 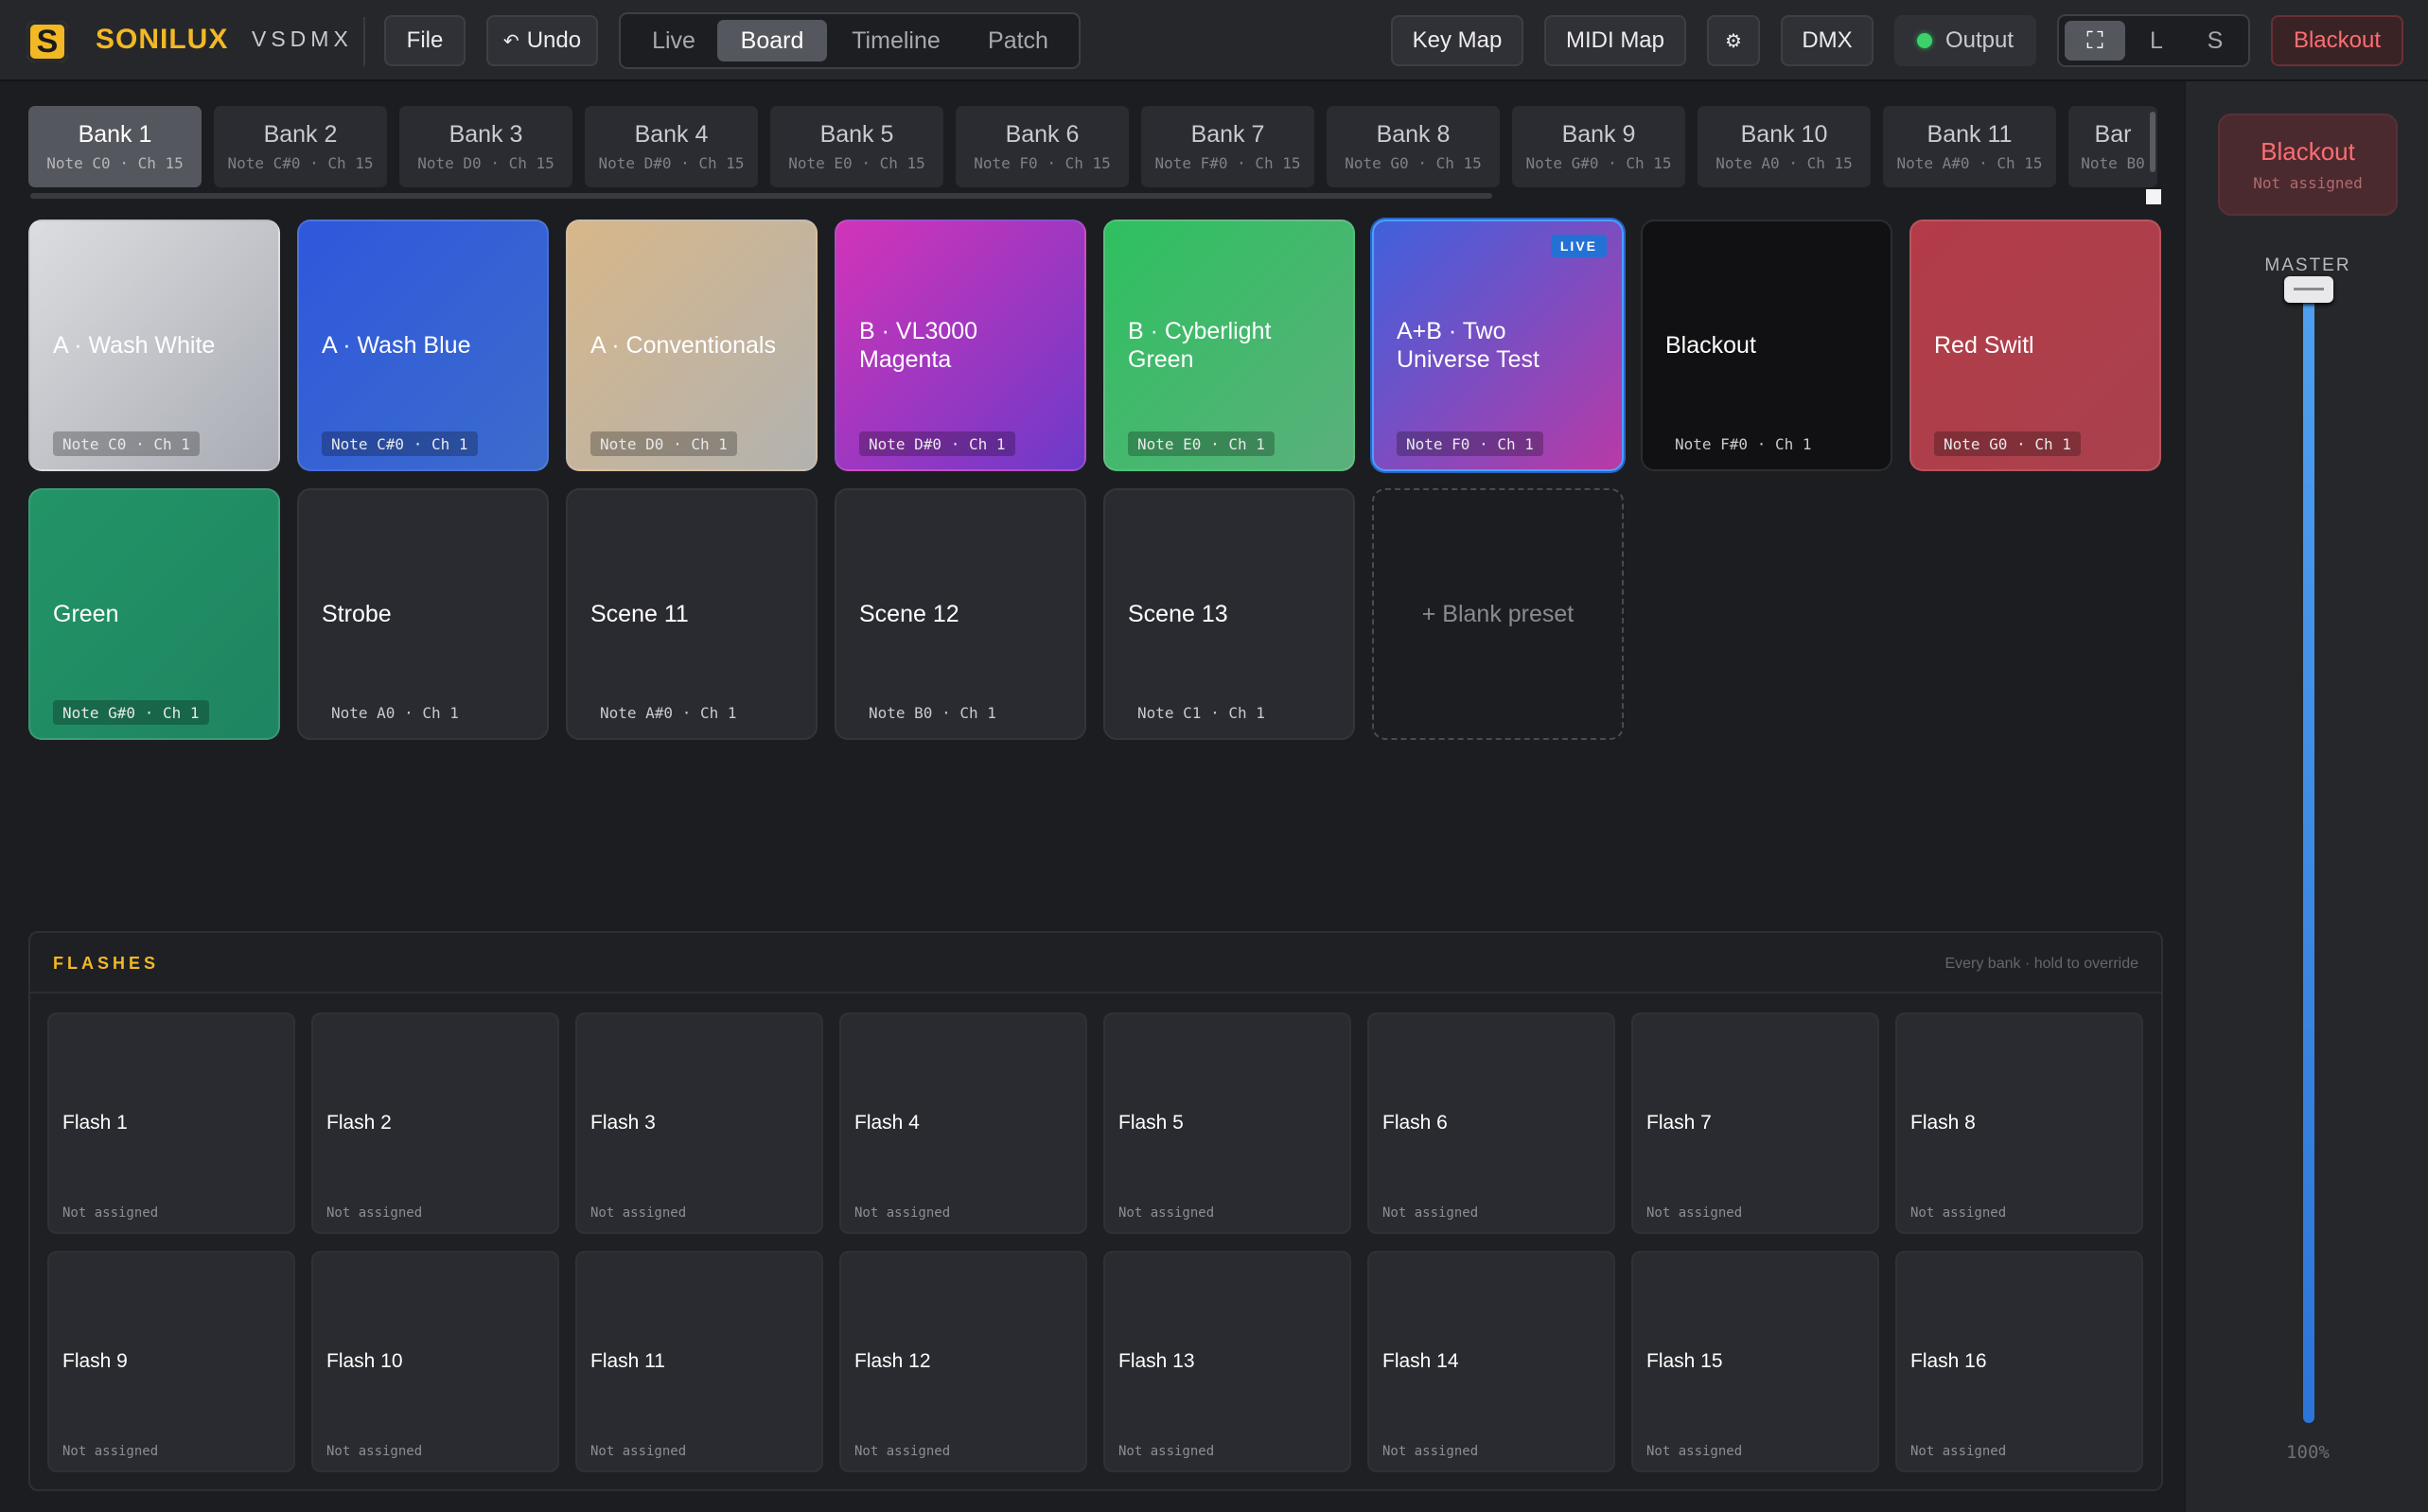 I want to click on bank-midi-note: Note C#0 · Ch 15, so click(x=300, y=163).